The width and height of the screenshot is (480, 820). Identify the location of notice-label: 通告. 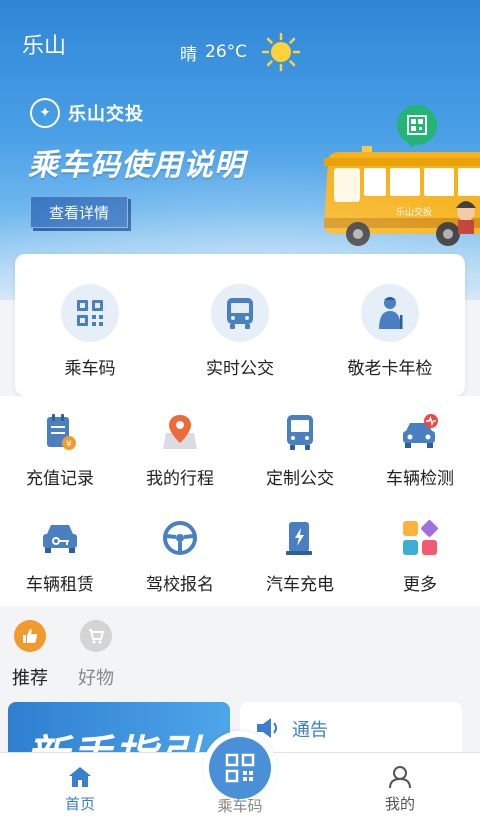
(310, 730).